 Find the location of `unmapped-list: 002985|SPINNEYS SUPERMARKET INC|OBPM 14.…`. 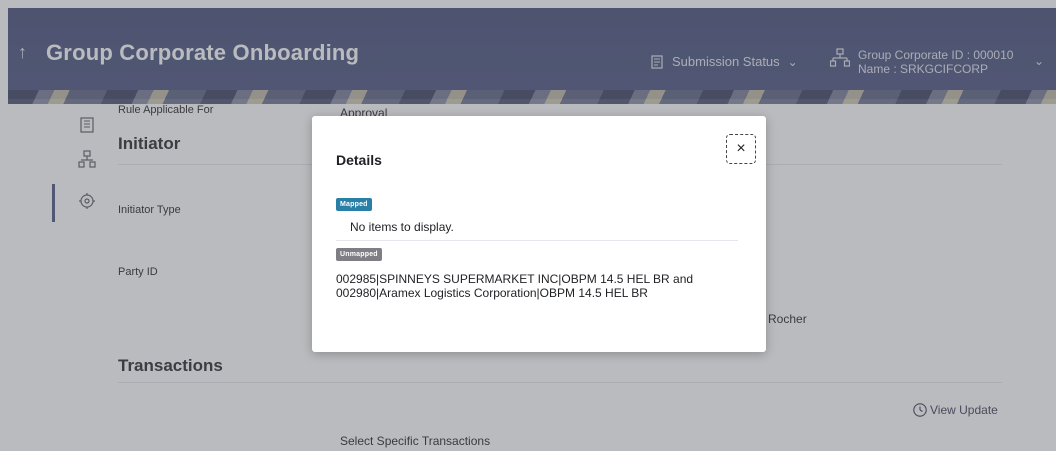

unmapped-list: 002985|SPINNEYS SUPERMARKET INC|OBPM 14.… is located at coordinates (536, 286).